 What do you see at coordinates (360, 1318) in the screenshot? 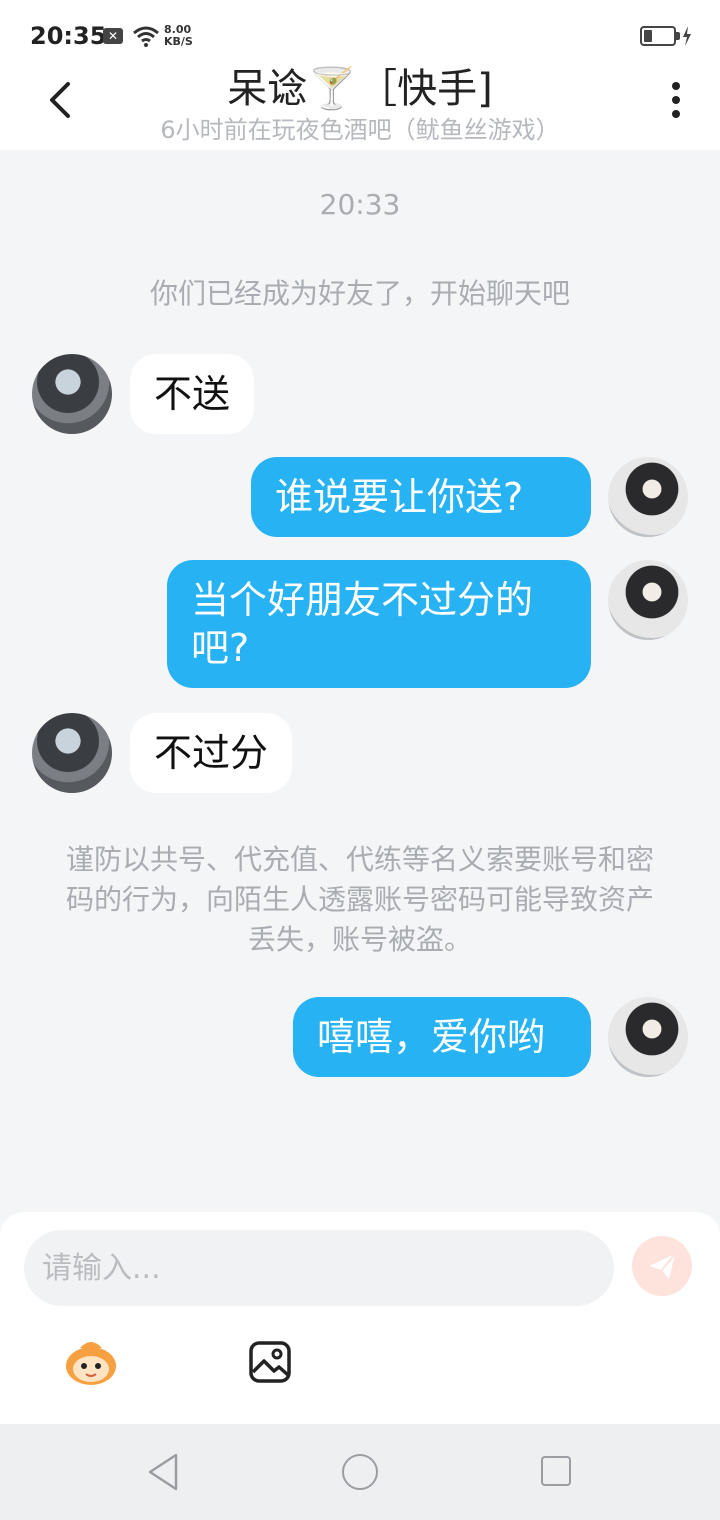
I see `composer` at bounding box center [360, 1318].